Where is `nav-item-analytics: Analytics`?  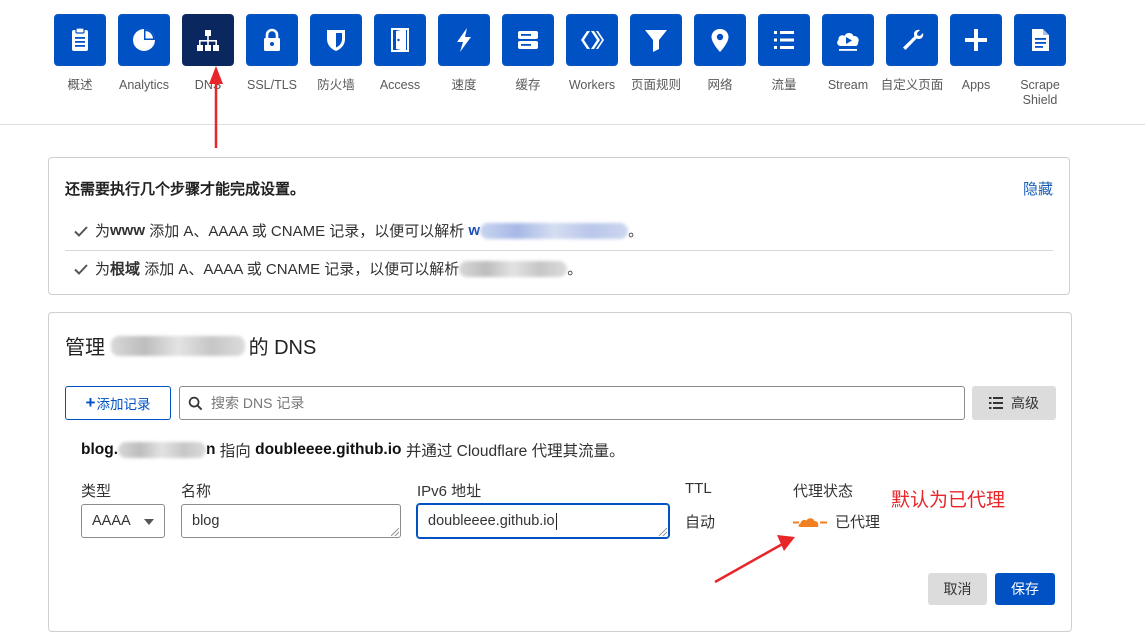 nav-item-analytics: Analytics is located at coordinates (144, 53).